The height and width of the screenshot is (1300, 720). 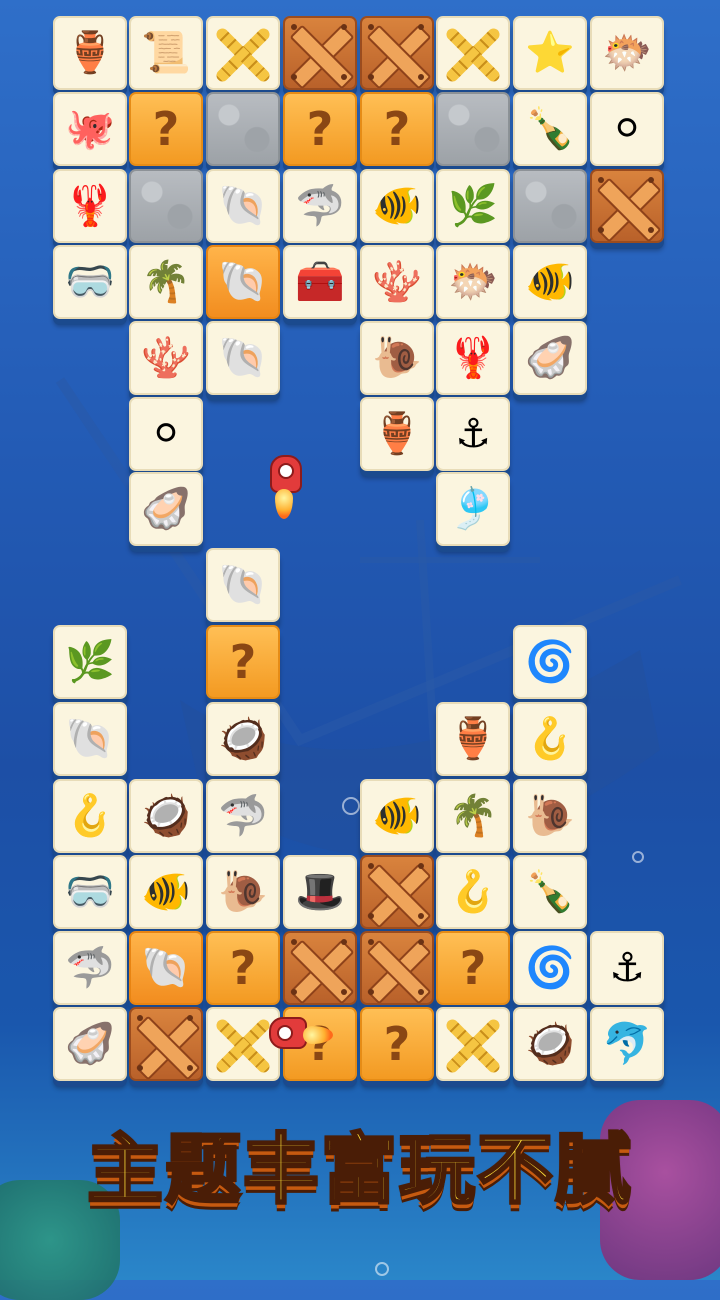 I want to click on seaweed-icon: 🌿, so click(x=90, y=662).